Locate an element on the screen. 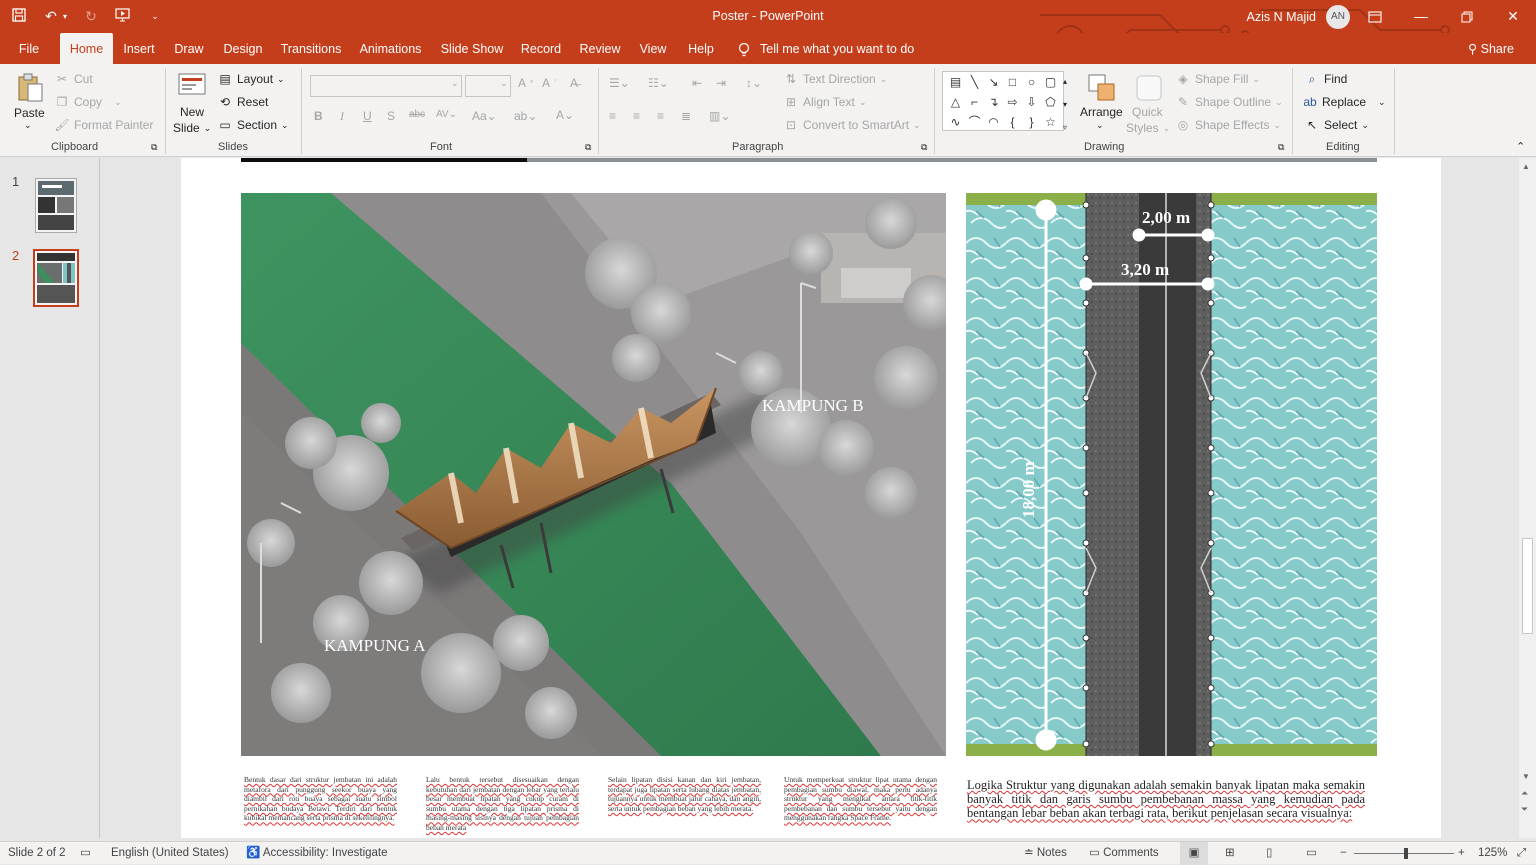 The image size is (1536, 865). tab-insert: Insert is located at coordinates (139, 48).